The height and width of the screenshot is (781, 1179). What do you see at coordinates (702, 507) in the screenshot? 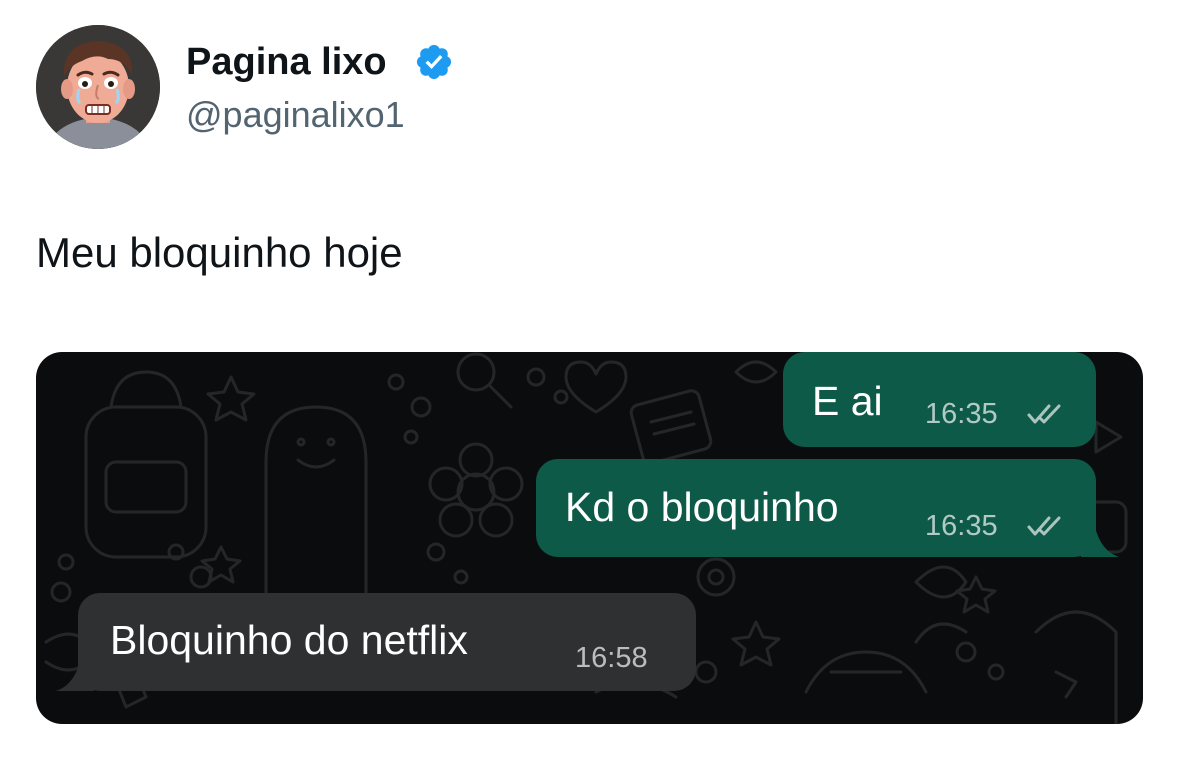
I see `message-text: Kd o bloquinho` at bounding box center [702, 507].